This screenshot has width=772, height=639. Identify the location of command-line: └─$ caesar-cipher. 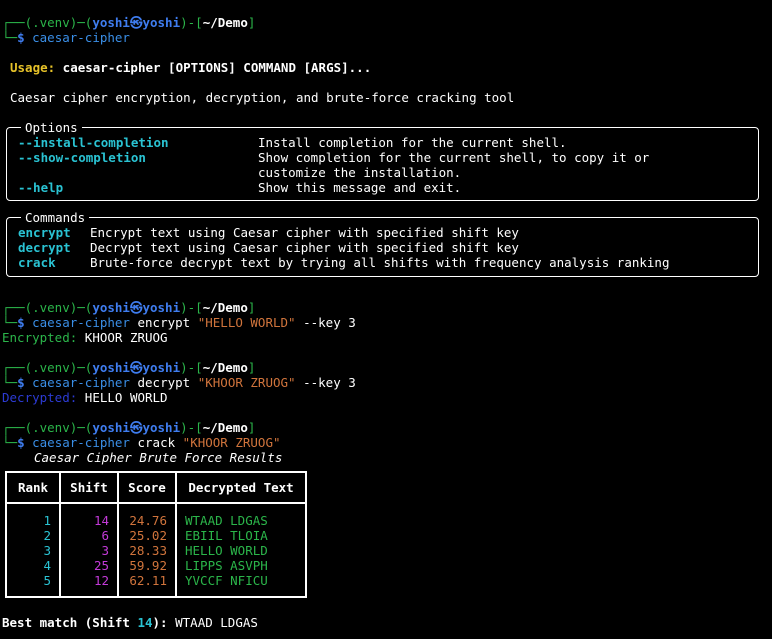
(66, 37).